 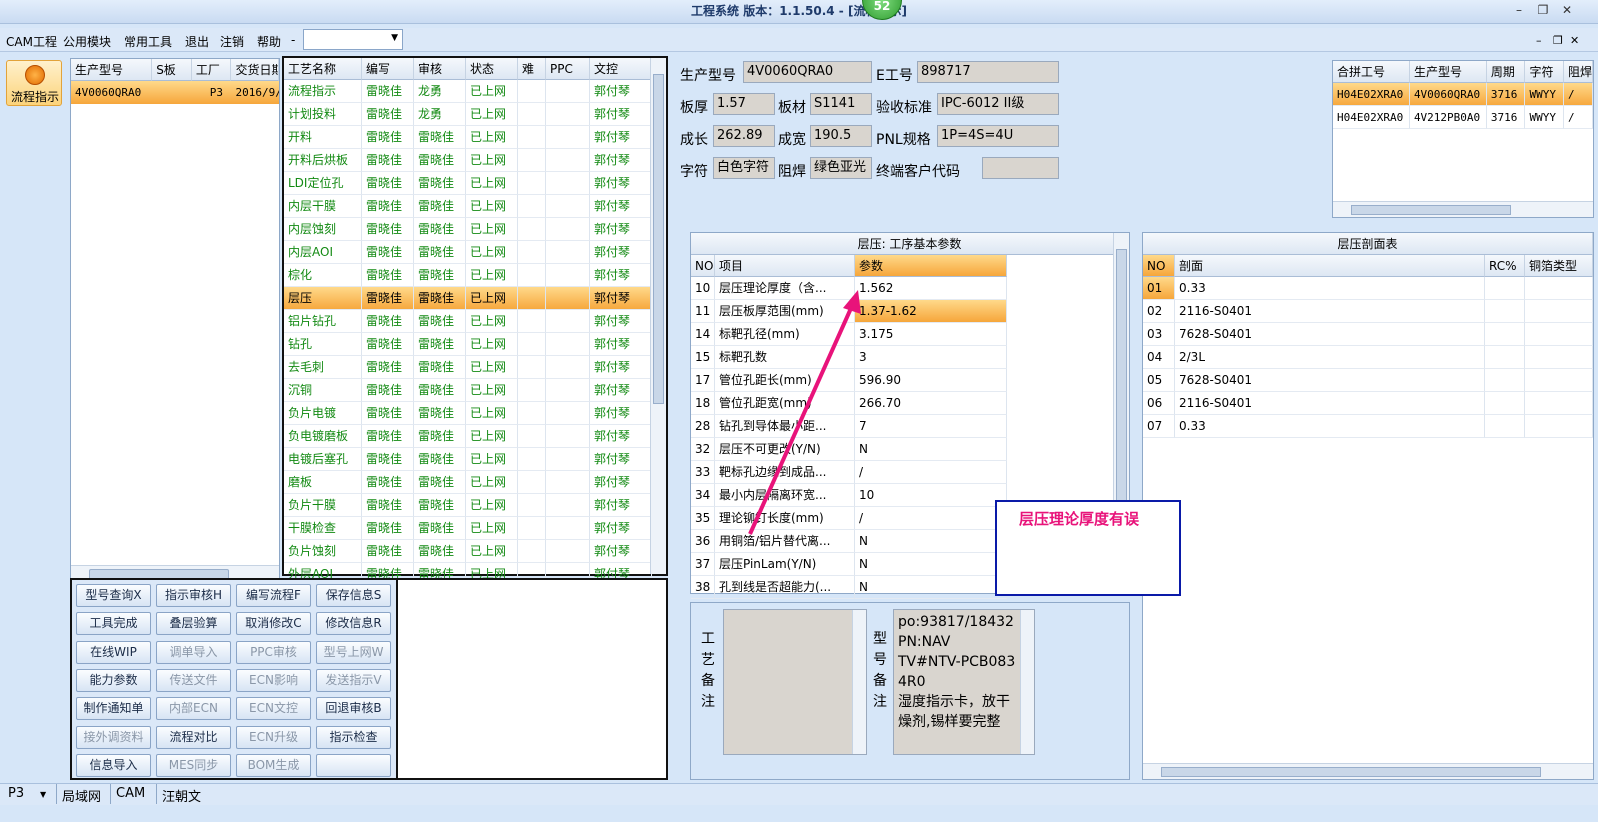 What do you see at coordinates (193, 624) in the screenshot?
I see `action-button: 叠层验算` at bounding box center [193, 624].